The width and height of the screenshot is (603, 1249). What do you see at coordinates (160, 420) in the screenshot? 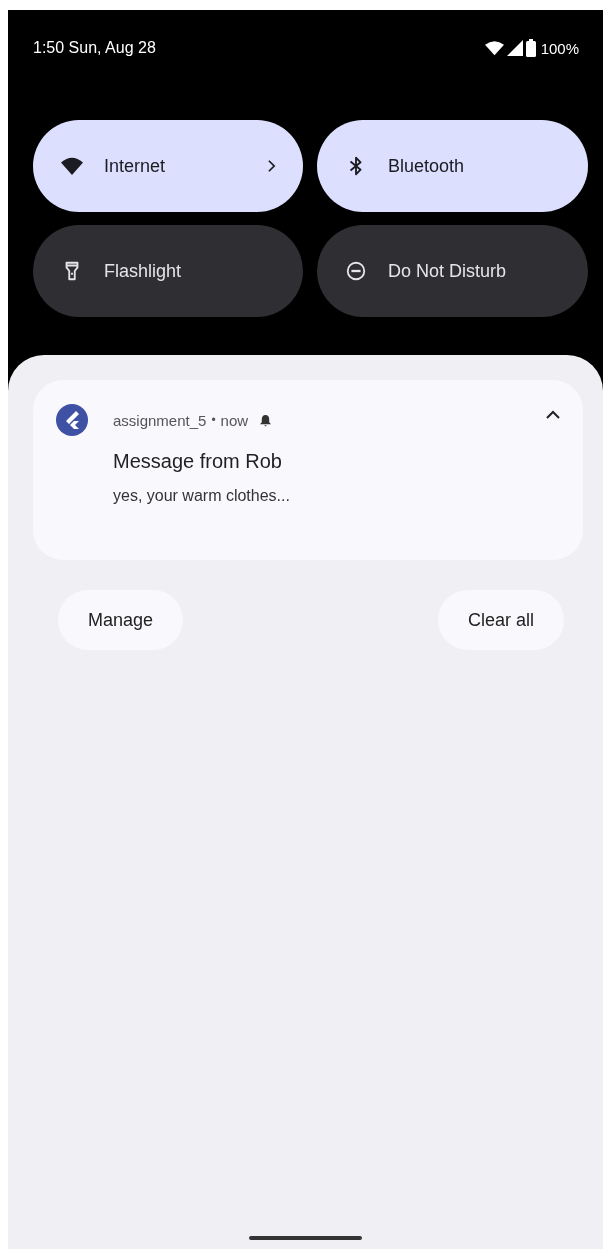
I see `app-name: assignment_5` at bounding box center [160, 420].